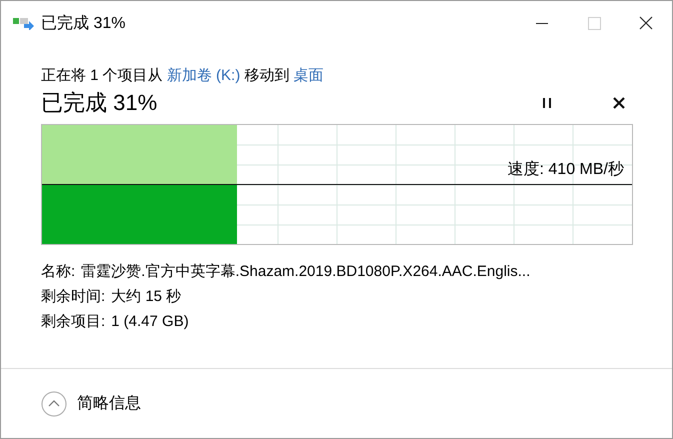 The width and height of the screenshot is (673, 439). I want to click on collapse-icon, so click(54, 403).